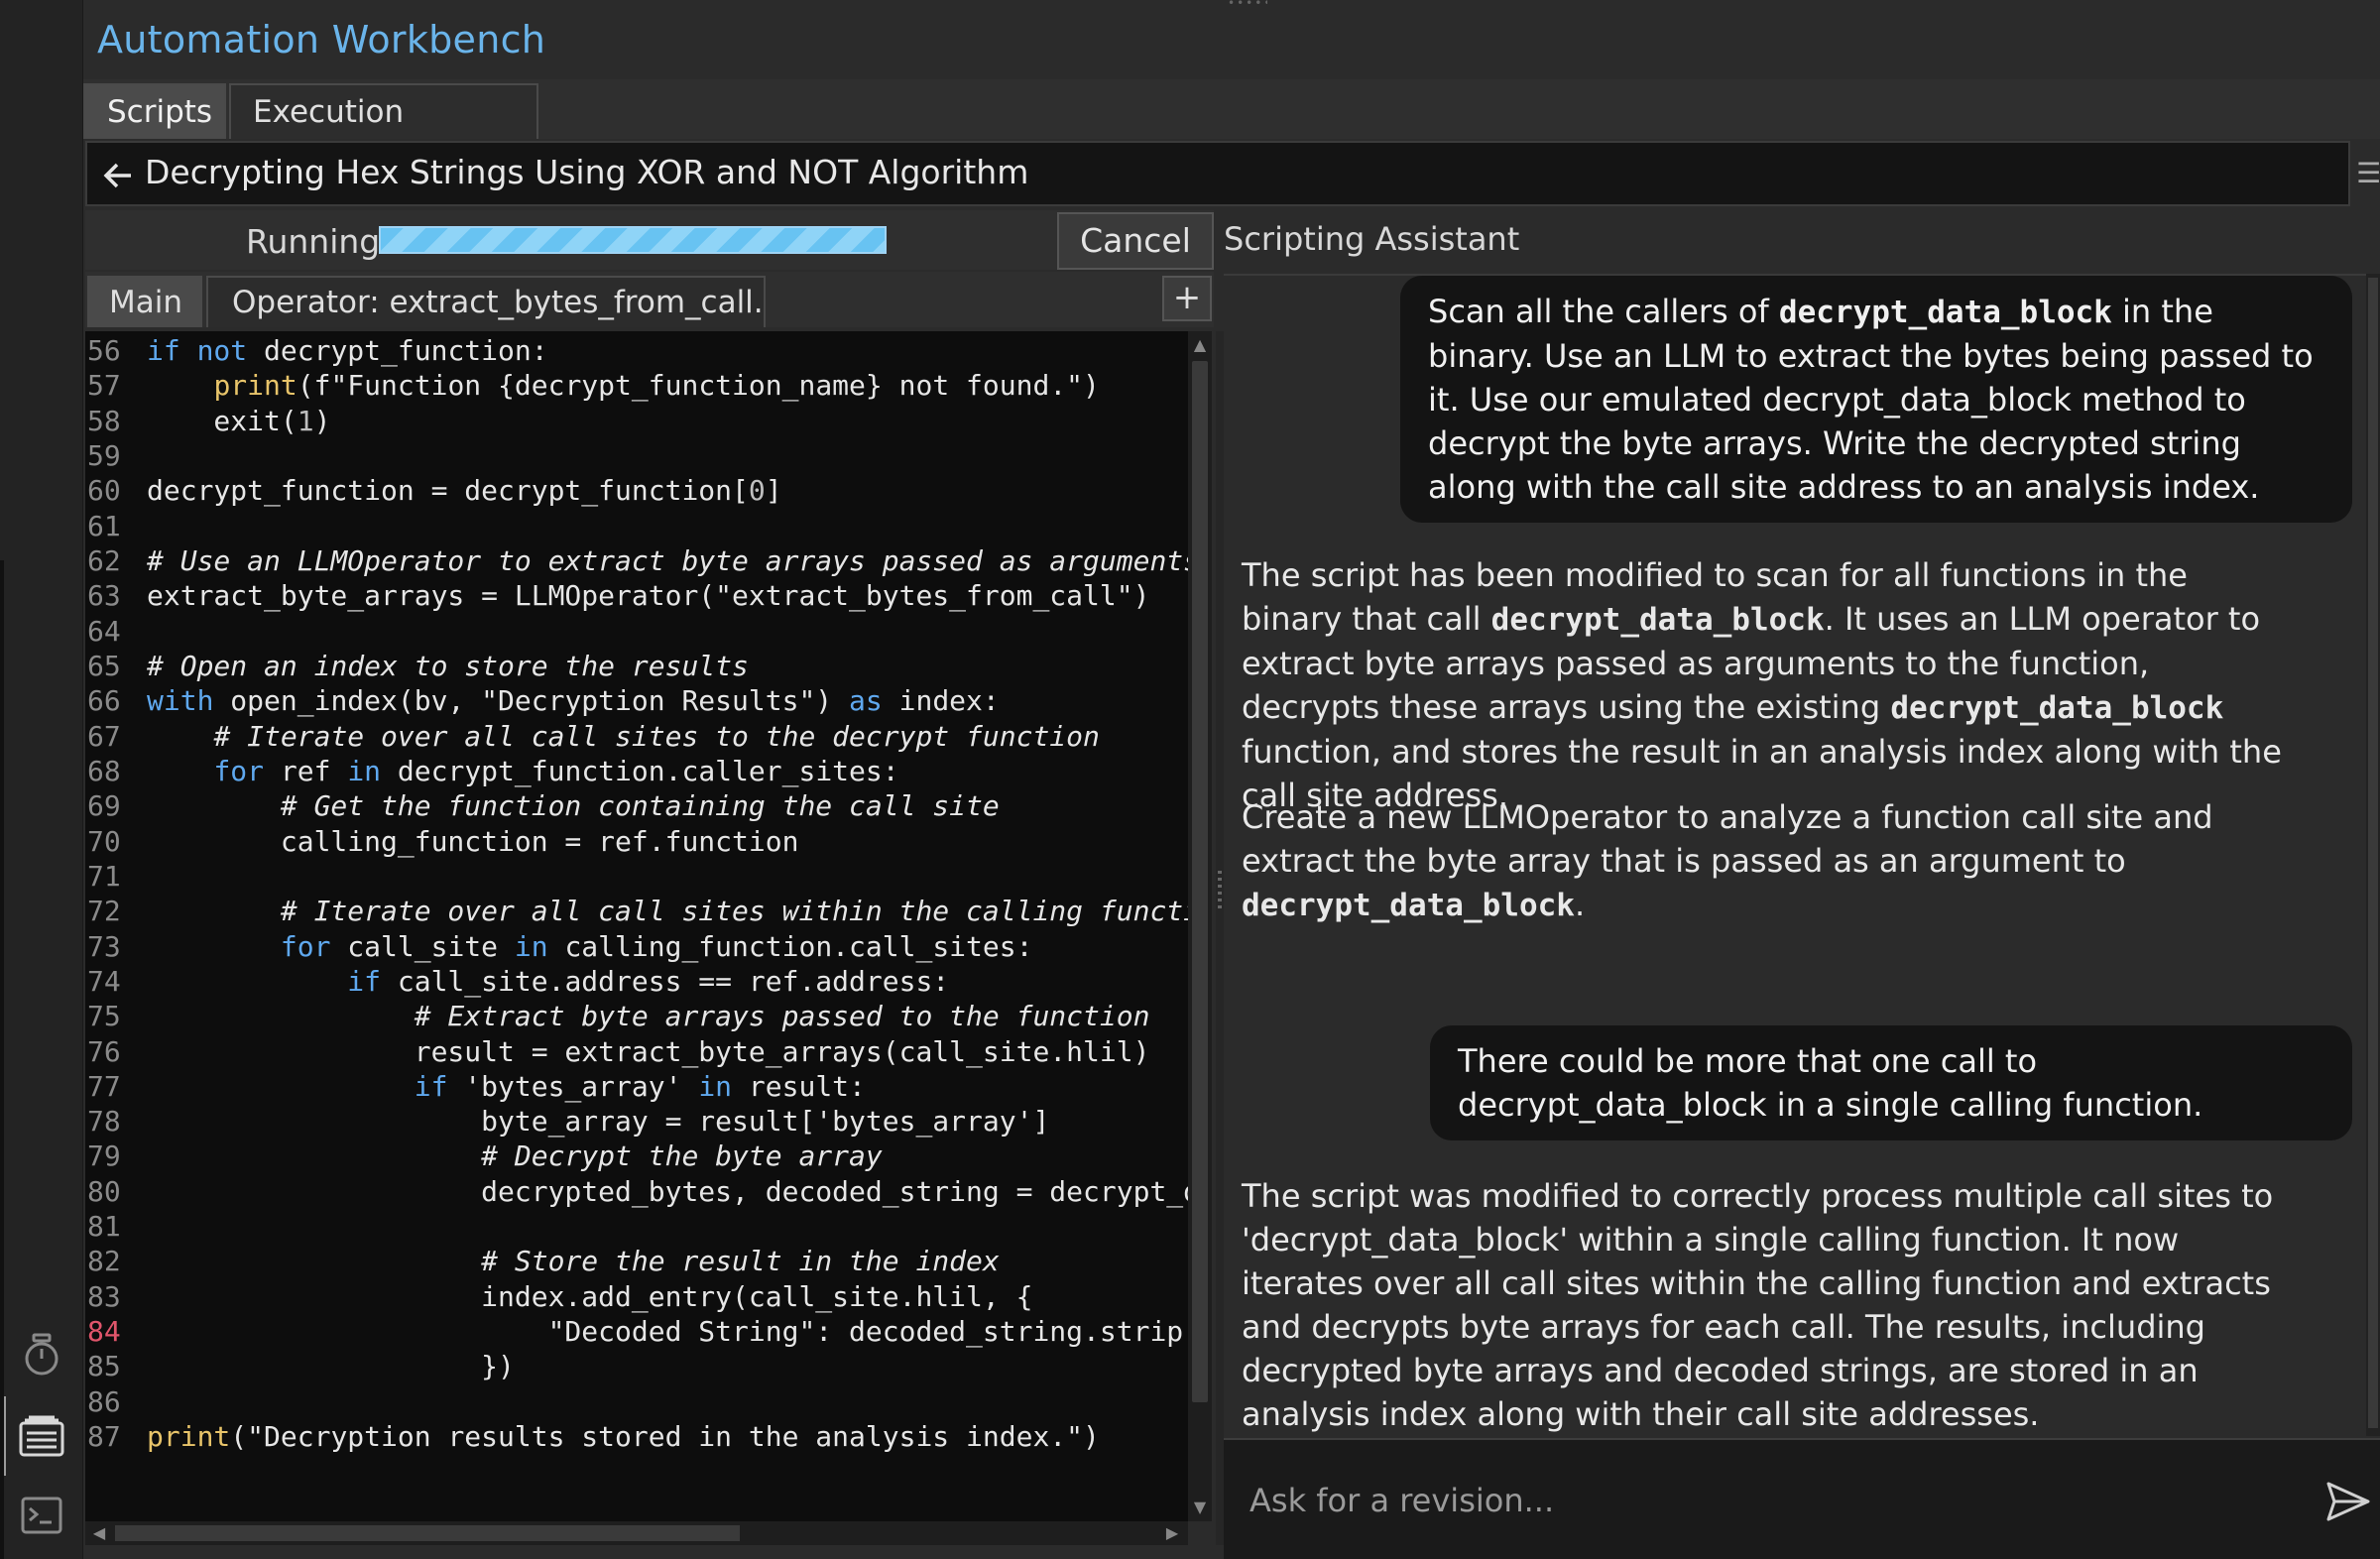 This screenshot has height=1559, width=2380. Describe the element at coordinates (119, 176) in the screenshot. I see `back-arrow-icon` at that location.